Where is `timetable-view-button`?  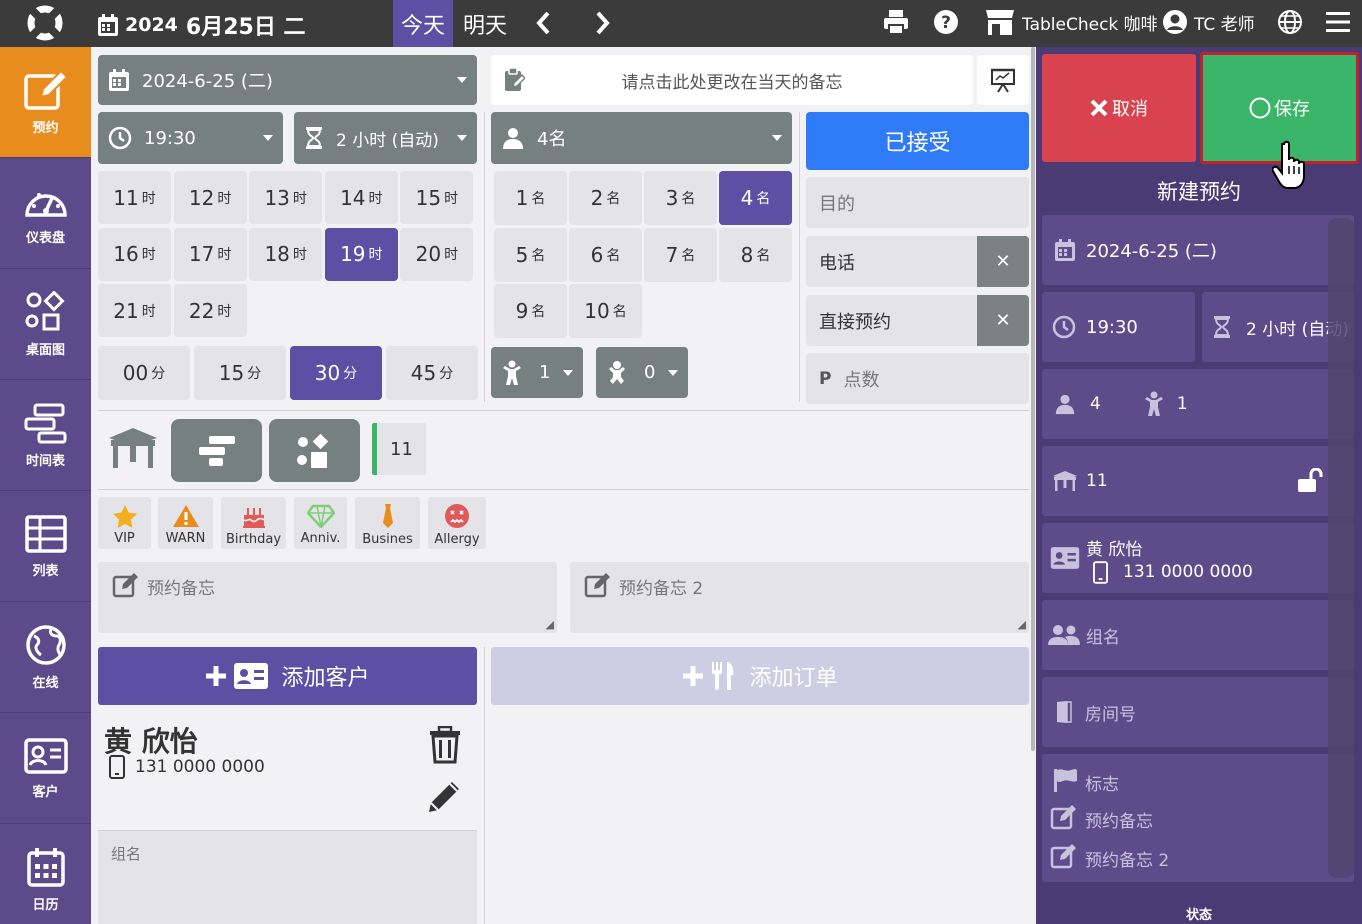 timetable-view-button is located at coordinates (216, 450).